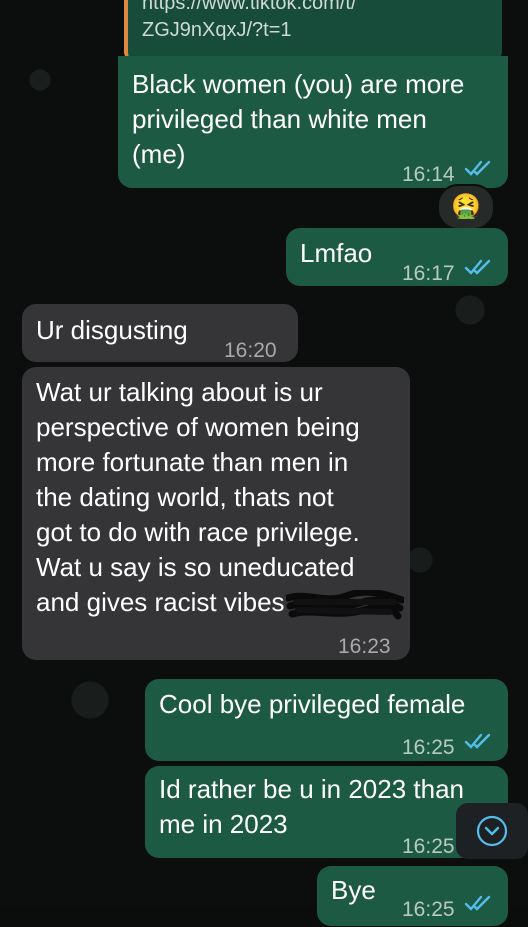 The width and height of the screenshot is (528, 927). What do you see at coordinates (313, 30) in the screenshot?
I see `quoted-link-preview: https://www.tiktok.com/t/ ZGJ9nXqxJ/?t=1` at bounding box center [313, 30].